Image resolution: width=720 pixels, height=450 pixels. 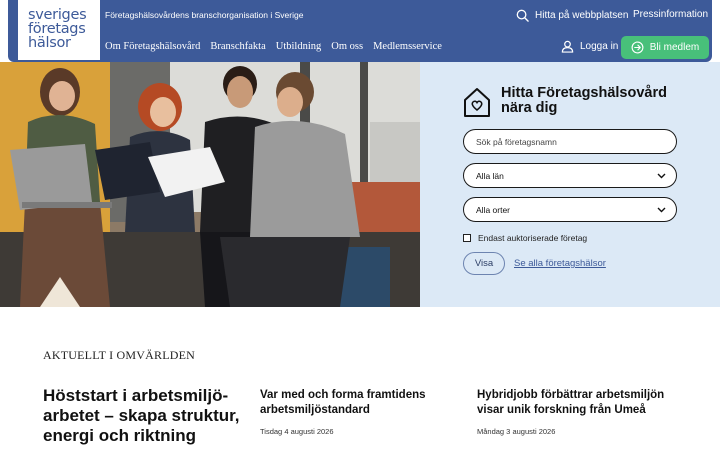 What do you see at coordinates (152, 46) in the screenshot?
I see `nav-item-om-foretagshalsovard: Om Företagshälsovård` at bounding box center [152, 46].